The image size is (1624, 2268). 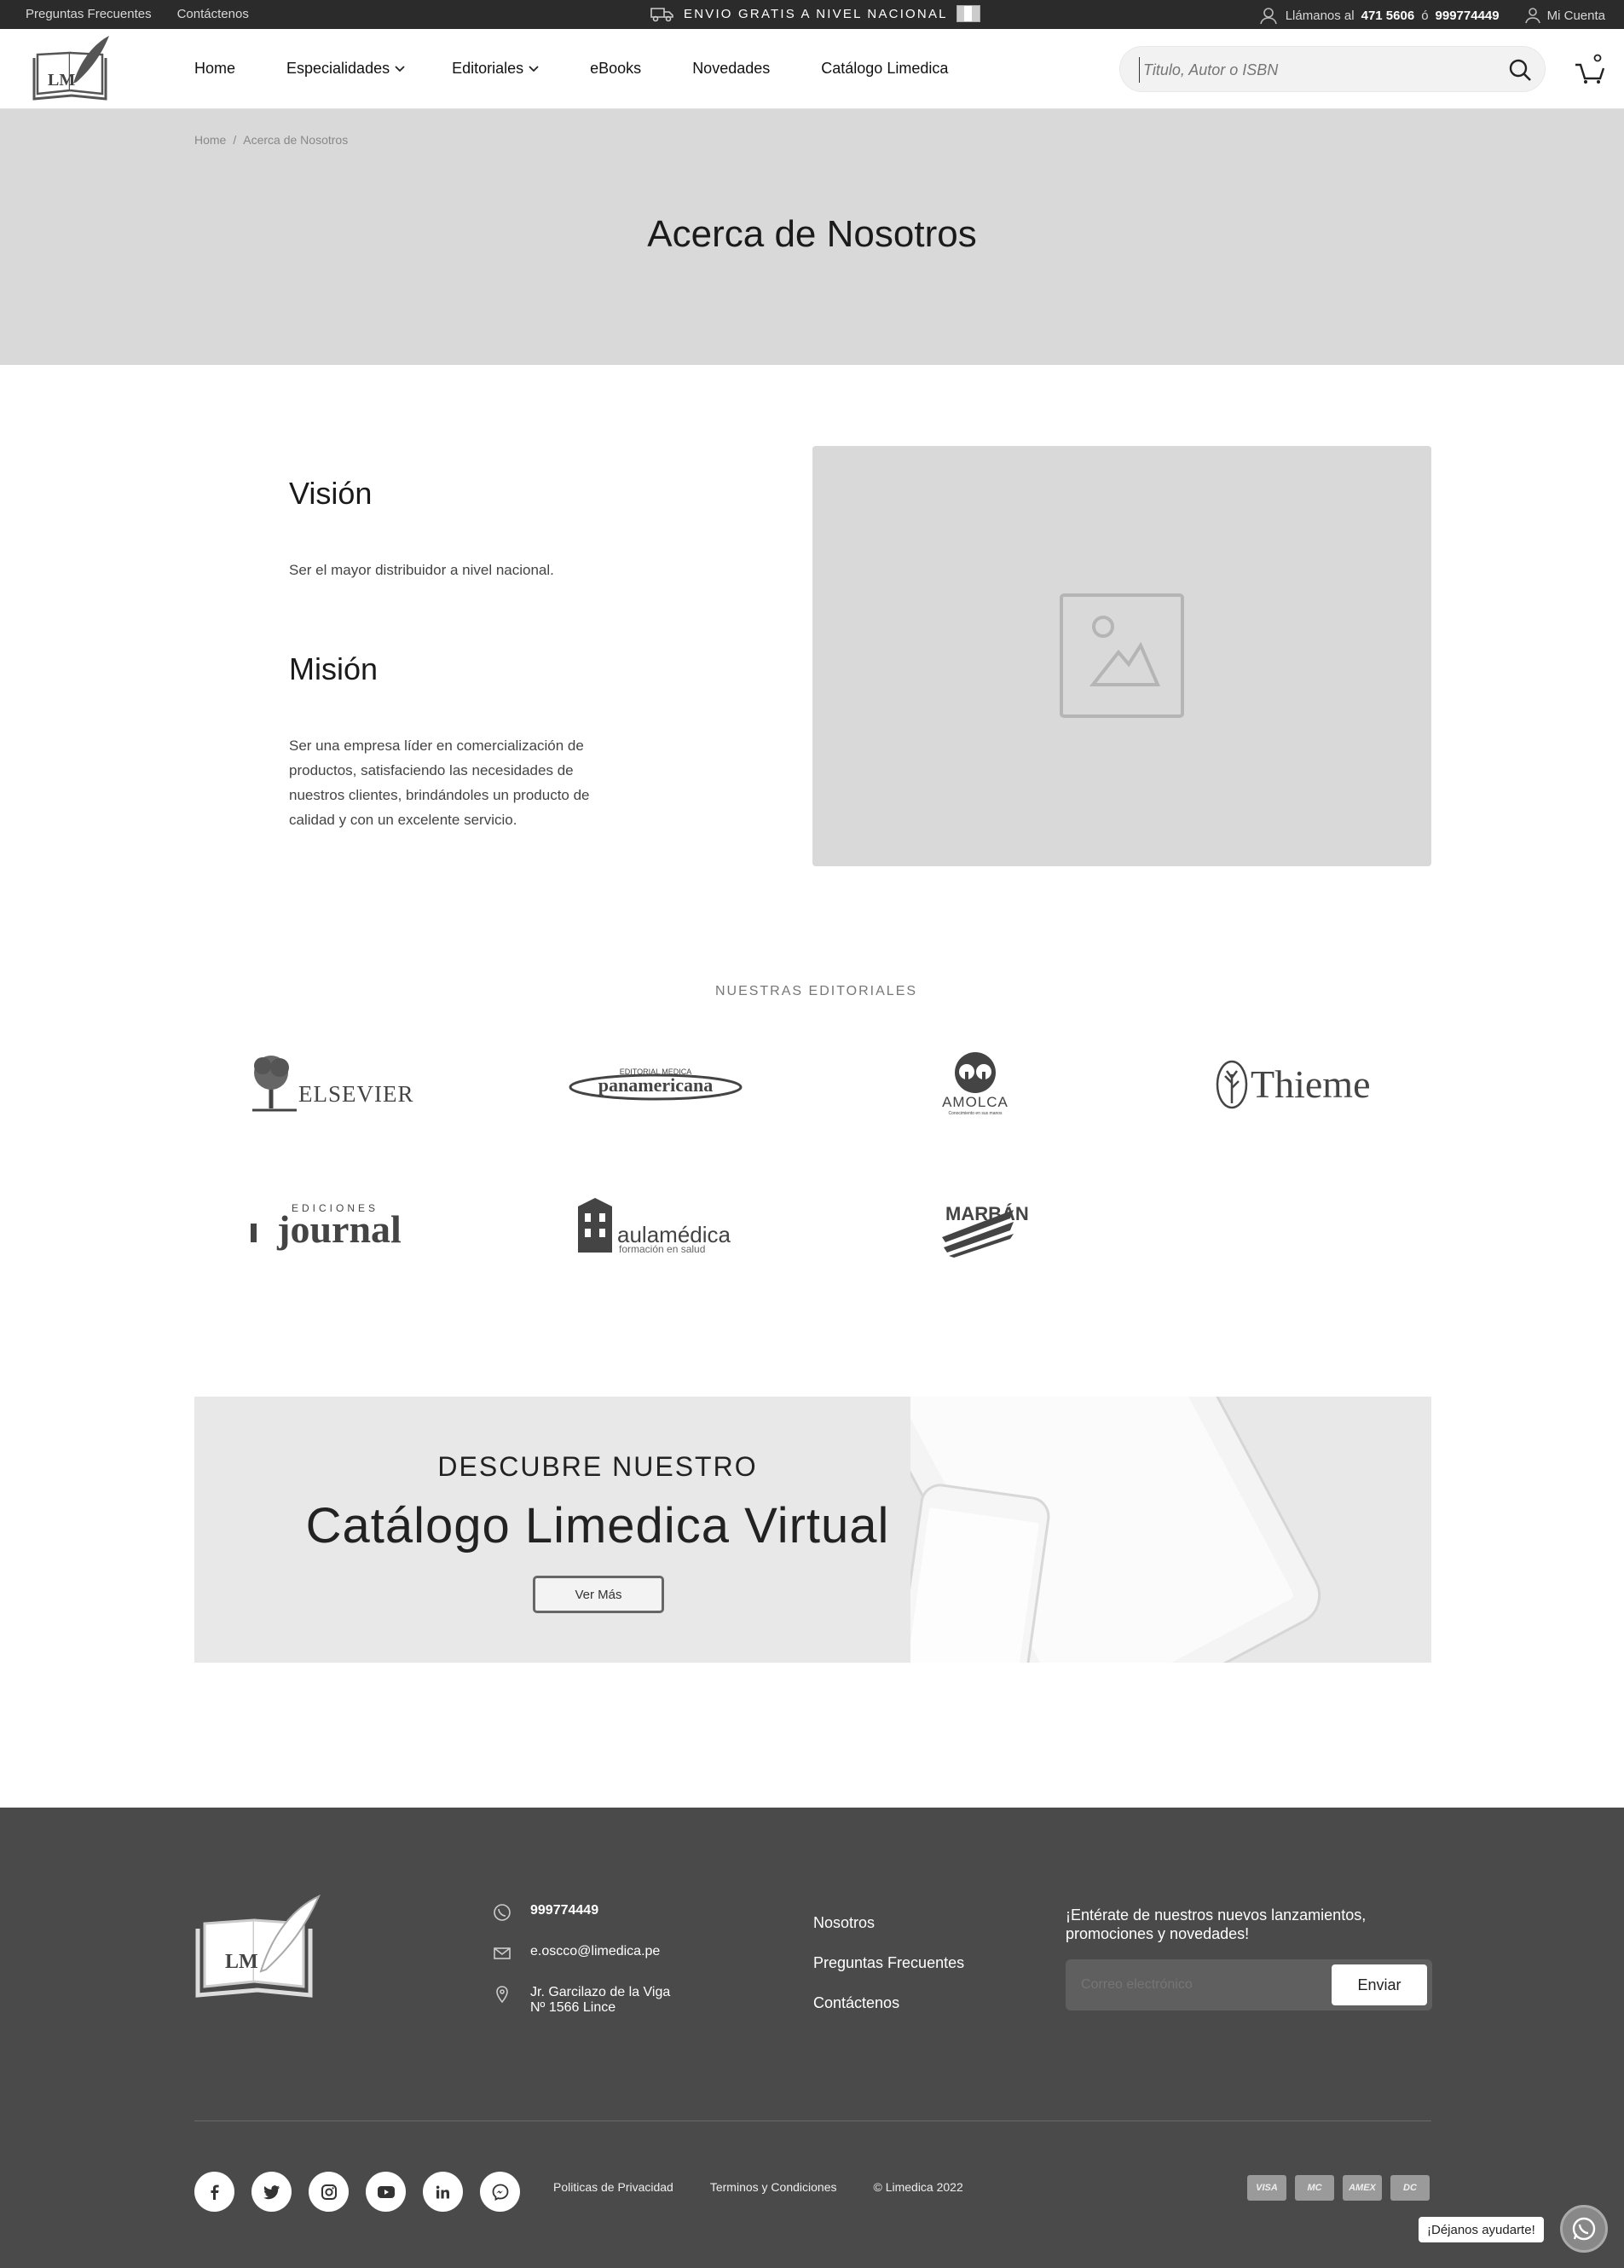 What do you see at coordinates (975, 1082) in the screenshot?
I see `amolca-logo: AMOLCA Conocimiento en sus manos` at bounding box center [975, 1082].